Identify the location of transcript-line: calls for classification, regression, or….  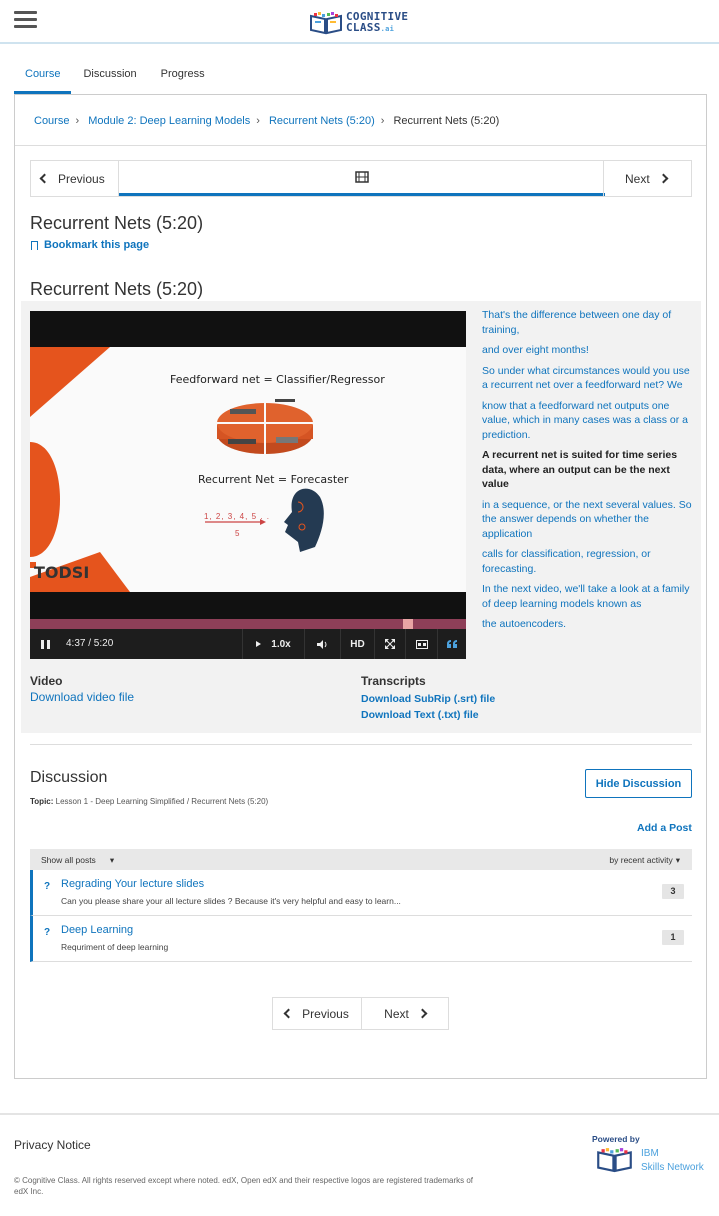
(588, 561).